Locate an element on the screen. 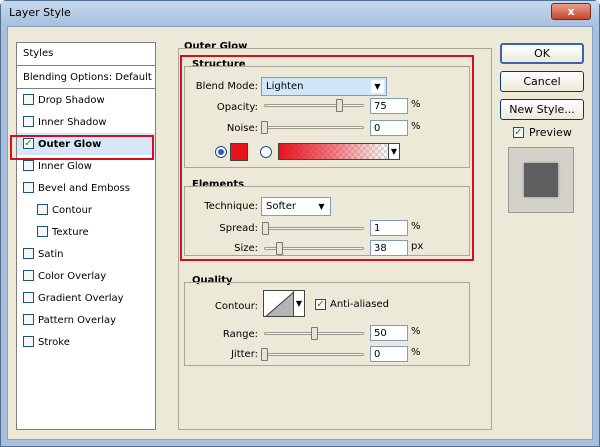 The height and width of the screenshot is (447, 600). noise-input: 0 is located at coordinates (389, 128).